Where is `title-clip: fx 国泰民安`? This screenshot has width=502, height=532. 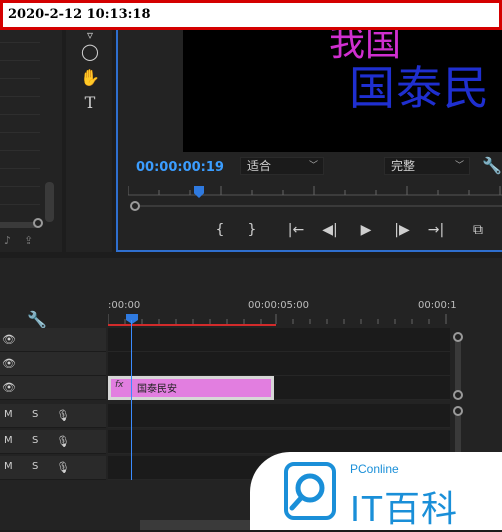 title-clip: fx 国泰民安 is located at coordinates (191, 388).